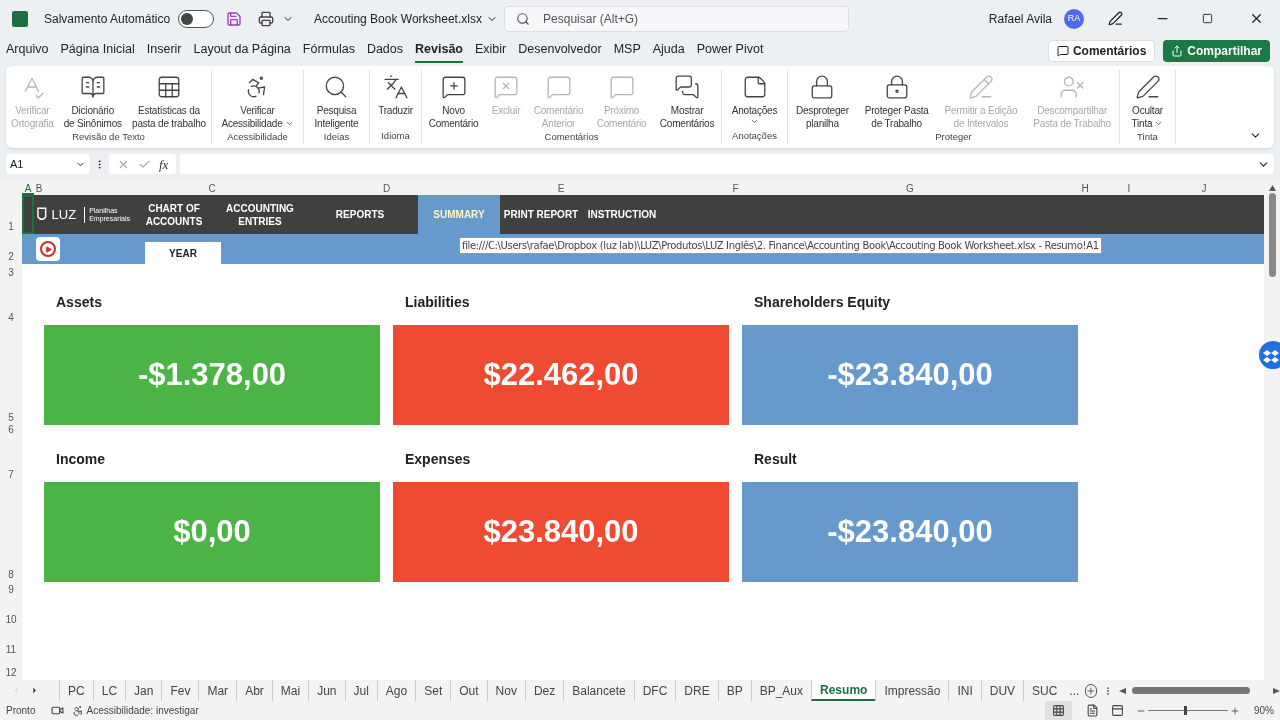  Describe the element at coordinates (260, 214) in the screenshot. I see `nav-item: ACCOUNTING ENTRIES` at that location.